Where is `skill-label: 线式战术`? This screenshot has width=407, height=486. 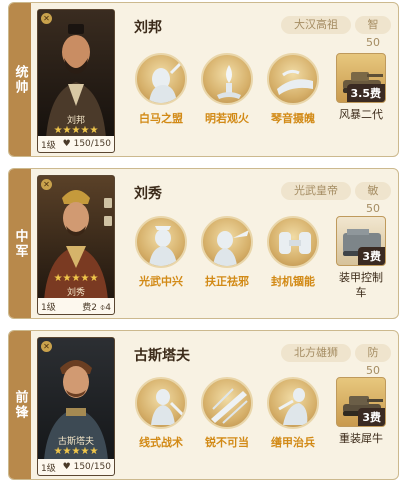
skill-label: 线式战术 is located at coordinates (161, 442).